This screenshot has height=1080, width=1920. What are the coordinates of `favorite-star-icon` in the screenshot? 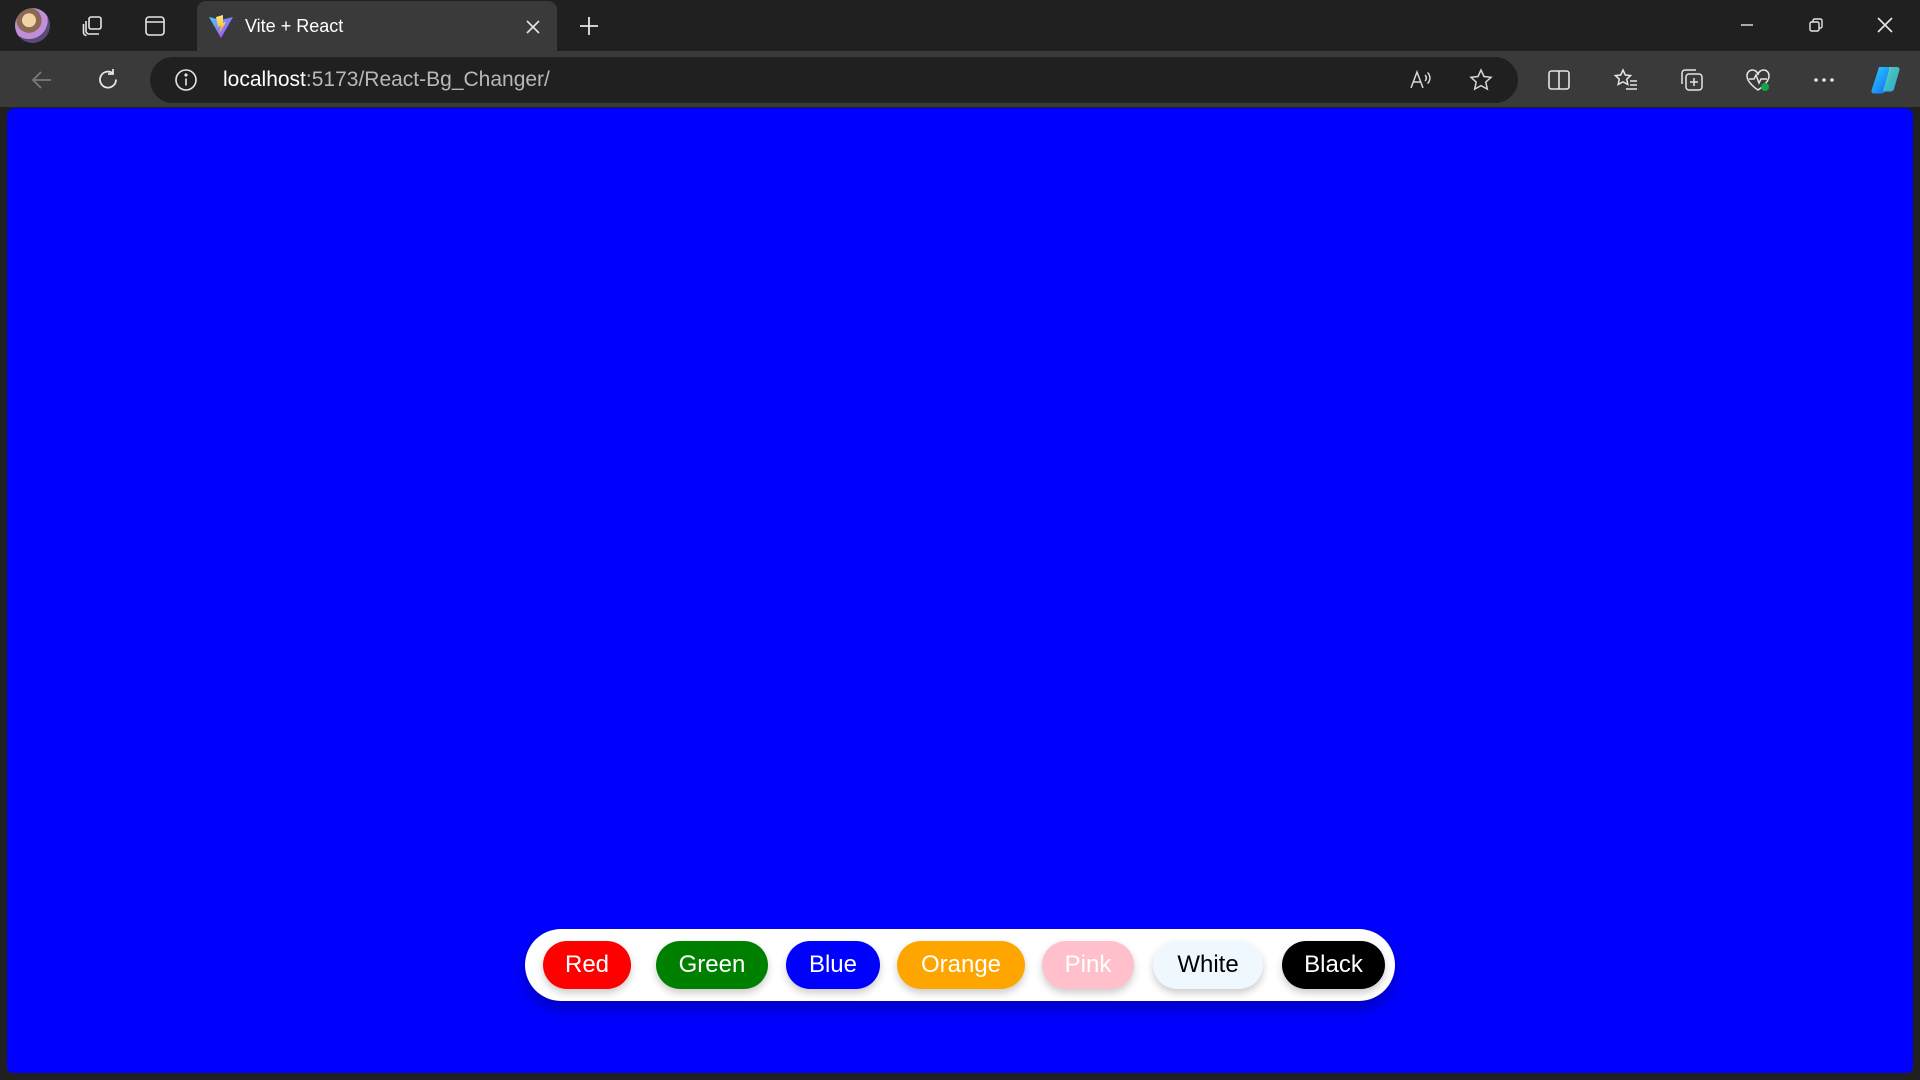 It's located at (1481, 80).